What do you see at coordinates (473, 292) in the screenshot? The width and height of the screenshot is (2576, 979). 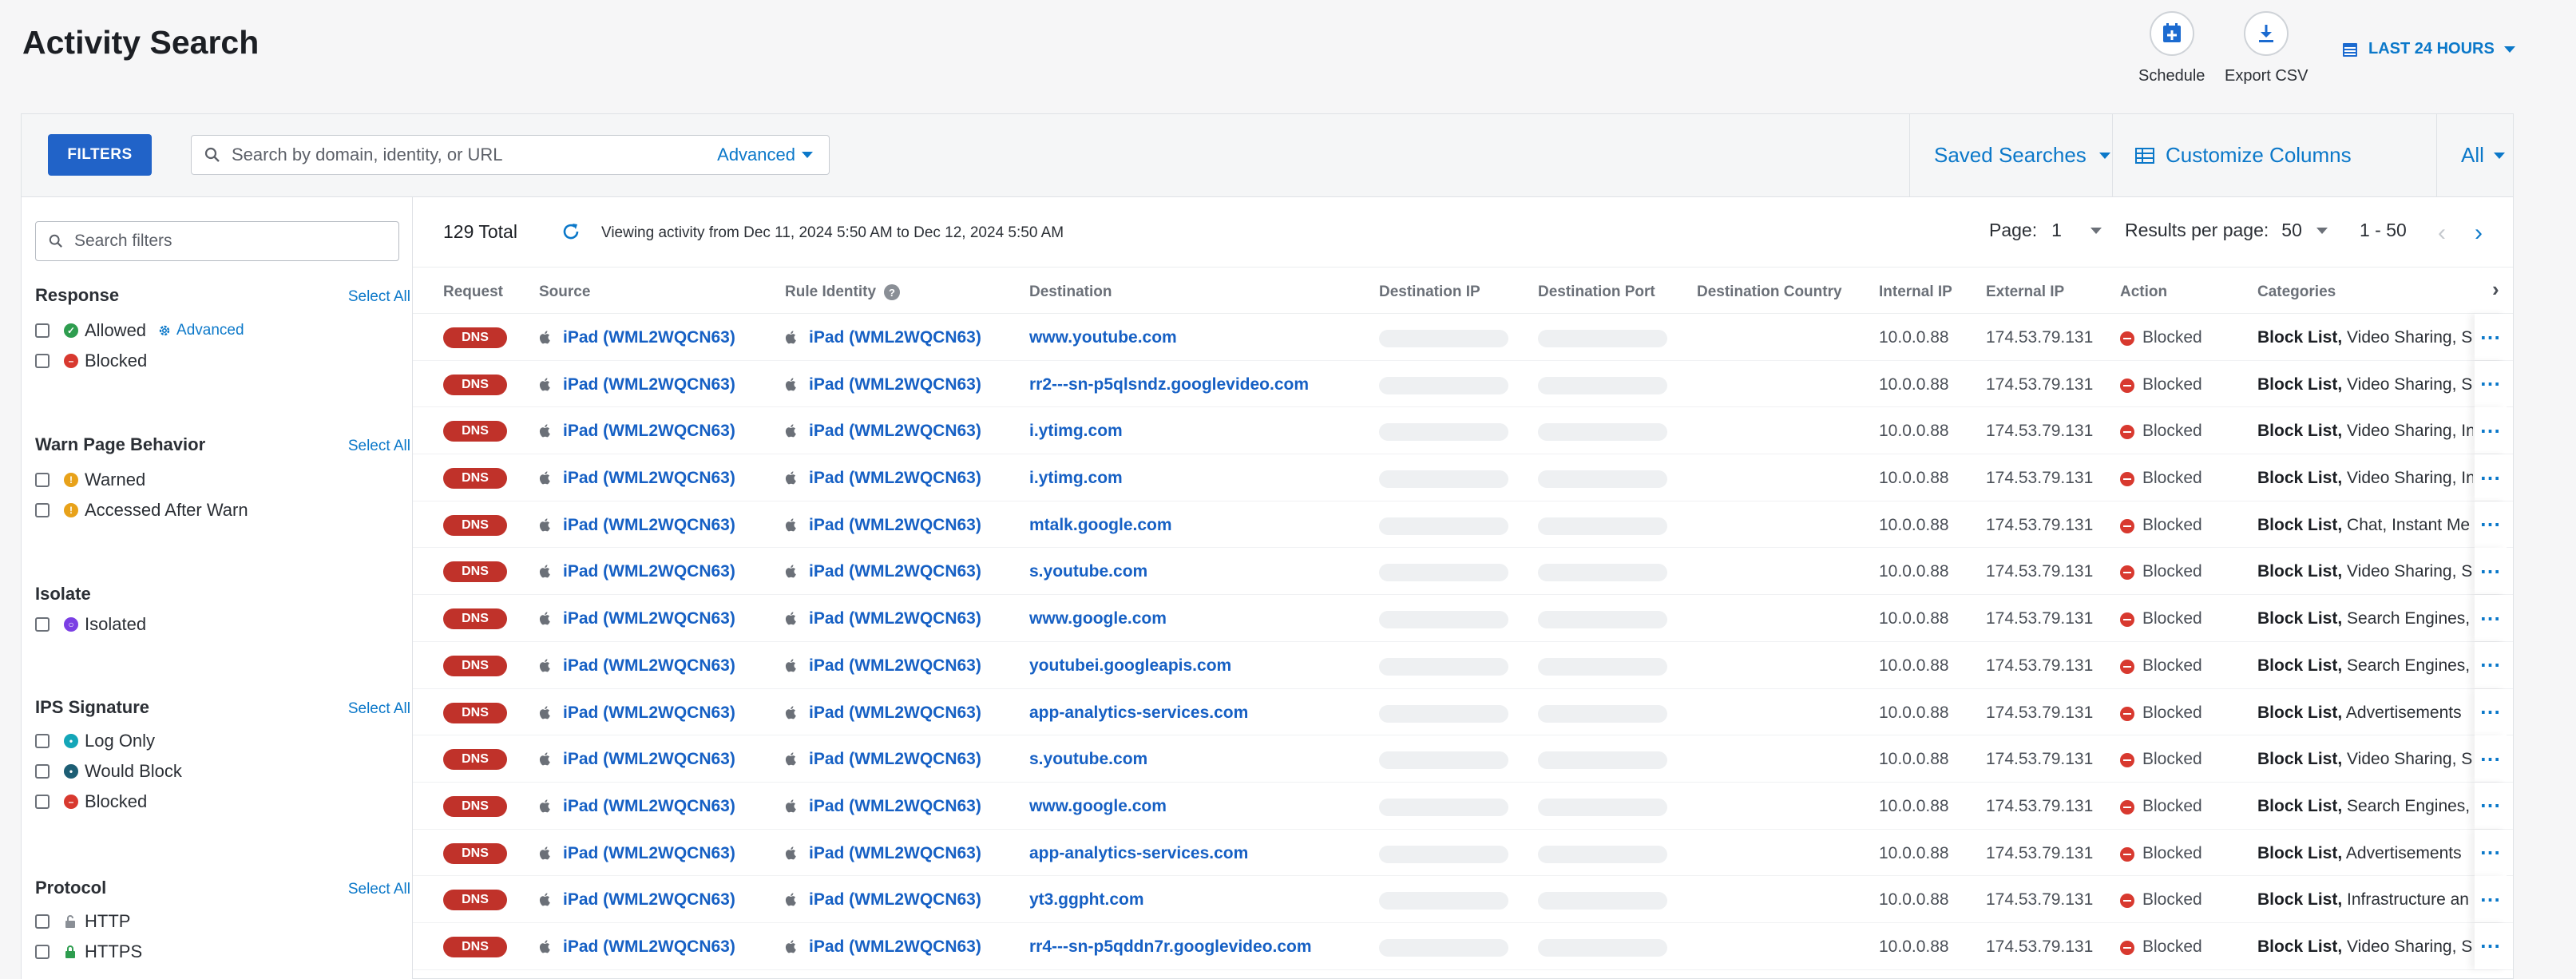 I see `col-request: Request` at bounding box center [473, 292].